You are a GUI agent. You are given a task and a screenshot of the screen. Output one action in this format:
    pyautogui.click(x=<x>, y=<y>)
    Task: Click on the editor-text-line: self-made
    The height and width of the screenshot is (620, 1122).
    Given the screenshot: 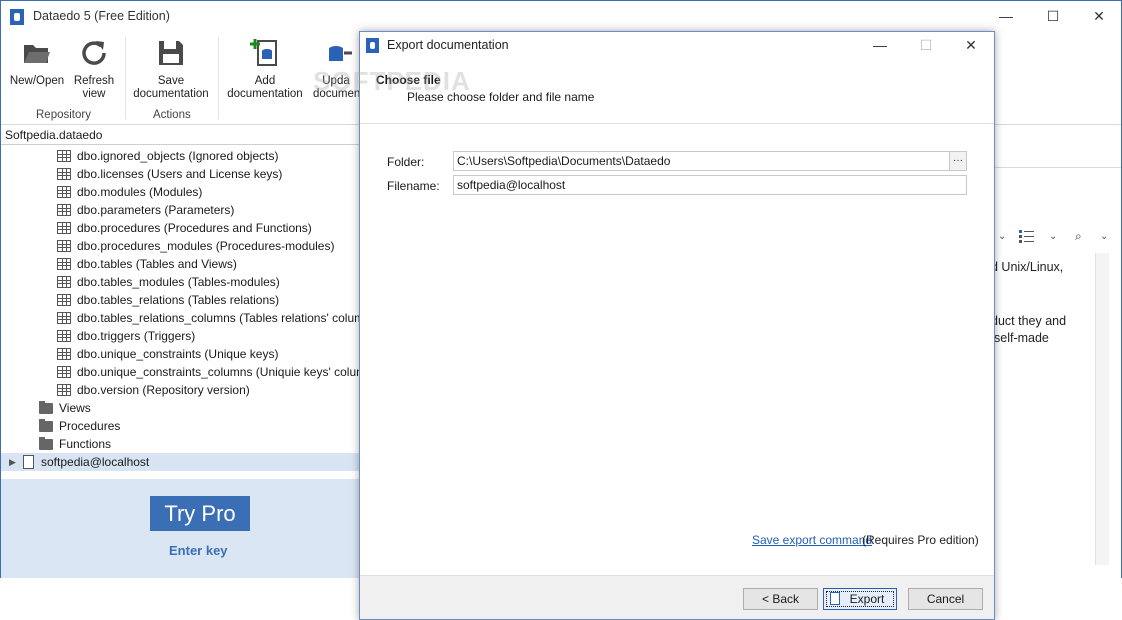 What is the action you would take?
    pyautogui.click(x=1021, y=338)
    